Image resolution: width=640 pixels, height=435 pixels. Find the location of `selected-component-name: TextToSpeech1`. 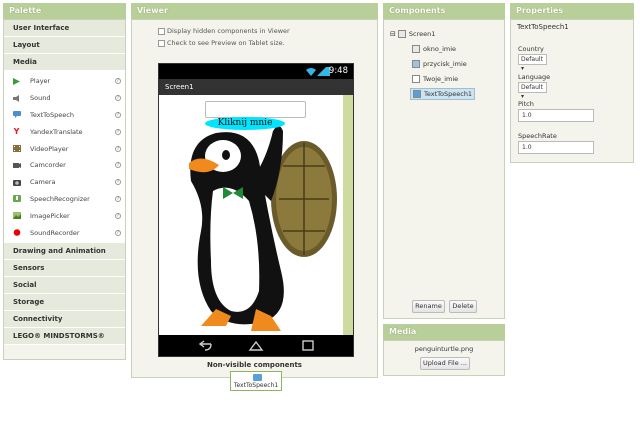

selected-component-name: TextToSpeech1 is located at coordinates (543, 27).